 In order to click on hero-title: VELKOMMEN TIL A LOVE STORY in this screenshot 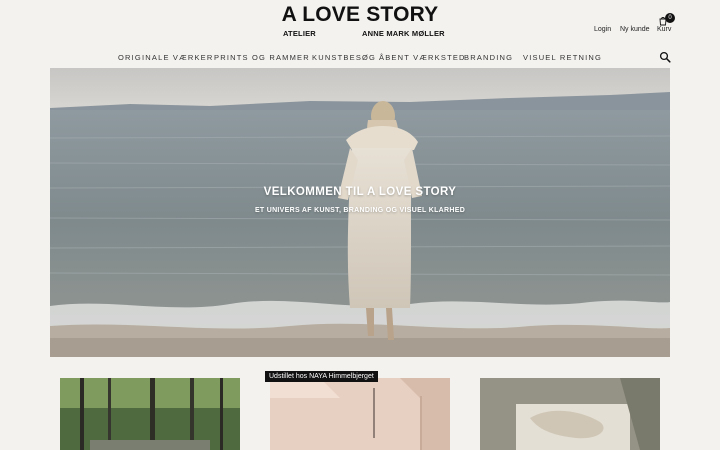, I will do `click(360, 192)`.